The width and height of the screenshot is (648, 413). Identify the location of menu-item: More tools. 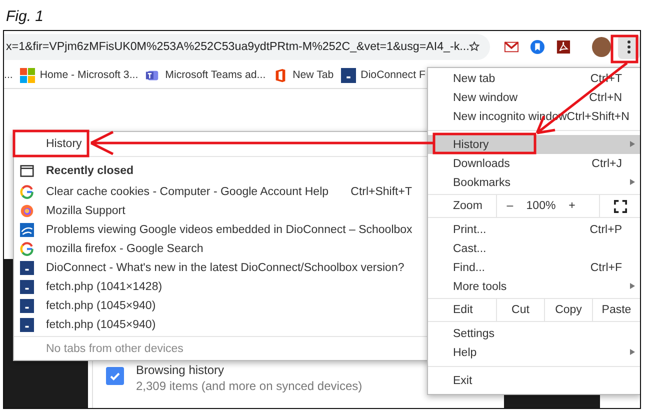
(534, 286).